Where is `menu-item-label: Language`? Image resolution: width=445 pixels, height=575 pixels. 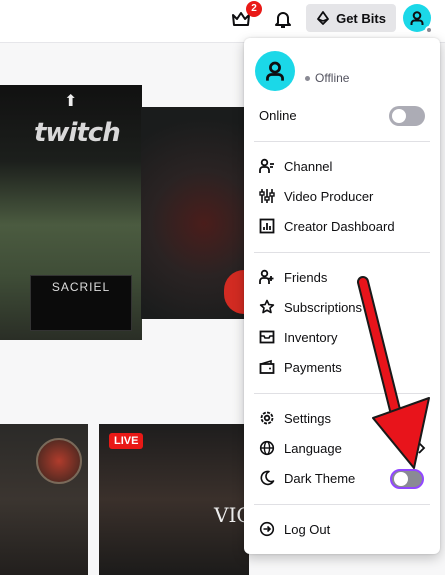
menu-item-label: Language is located at coordinates (313, 448).